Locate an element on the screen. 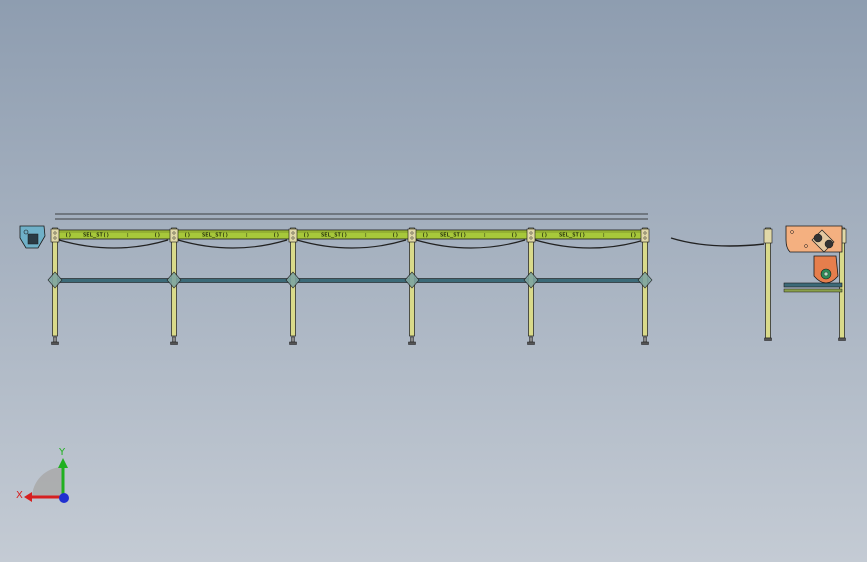  y-axis-arrowhead is located at coordinates (63, 463).